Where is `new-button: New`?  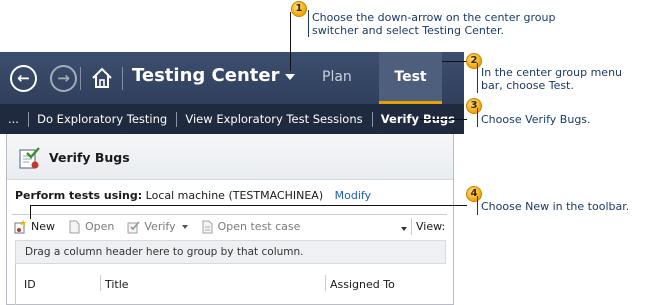
new-button: New is located at coordinates (34, 226).